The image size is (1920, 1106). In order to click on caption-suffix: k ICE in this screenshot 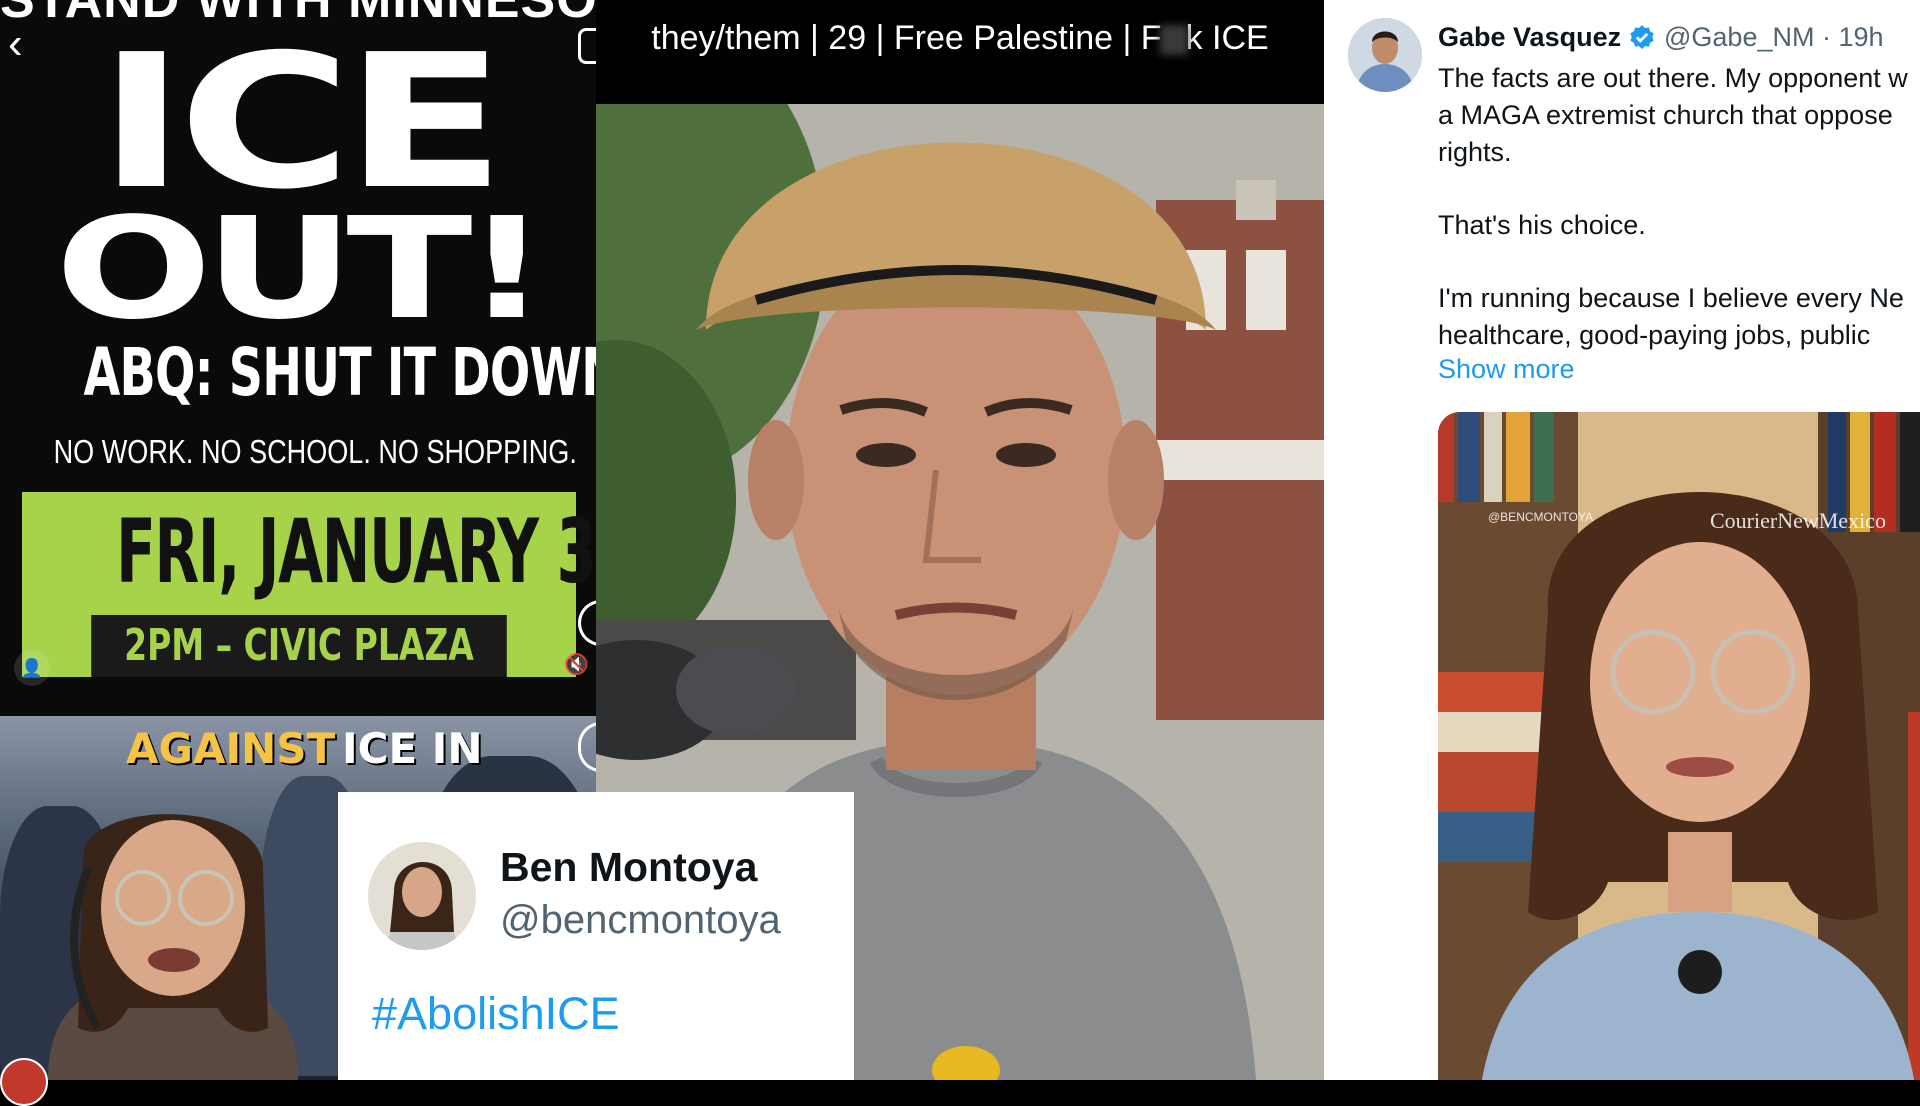, I will do `click(1227, 38)`.